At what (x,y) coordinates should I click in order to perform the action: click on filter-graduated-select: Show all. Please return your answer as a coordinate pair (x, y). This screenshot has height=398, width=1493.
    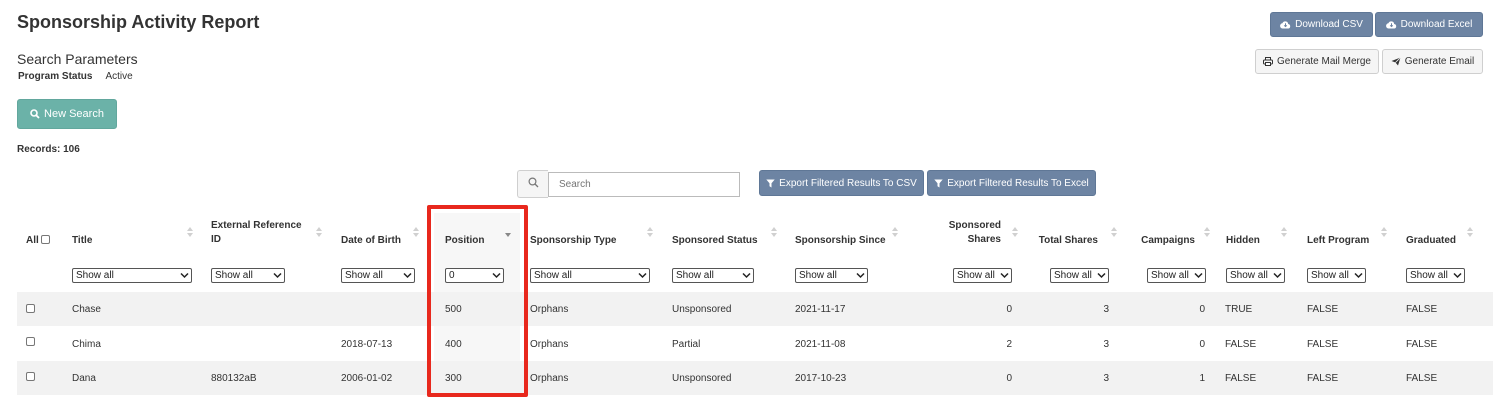
    Looking at the image, I should click on (1435, 275).